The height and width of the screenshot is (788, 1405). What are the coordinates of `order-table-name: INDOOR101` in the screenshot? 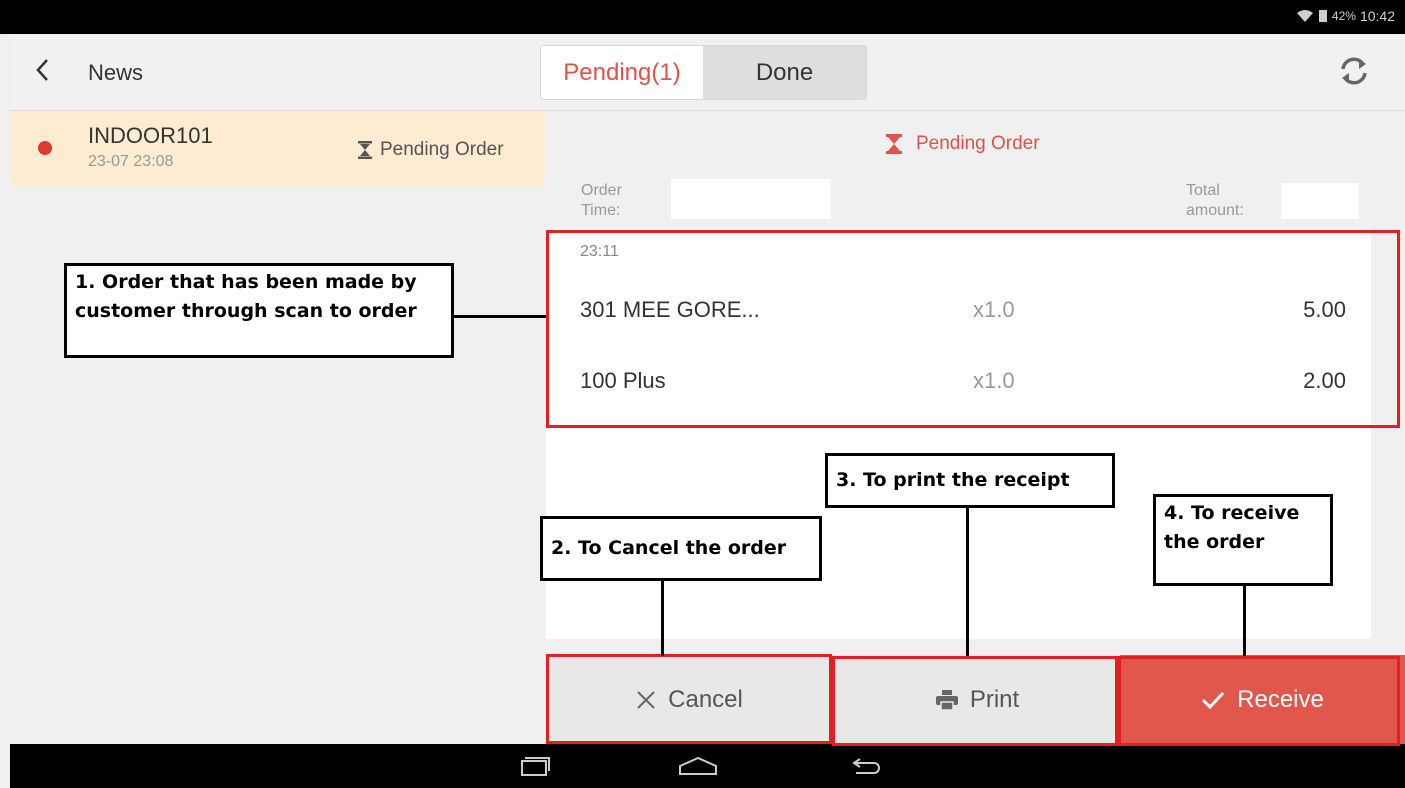 It's located at (150, 135).